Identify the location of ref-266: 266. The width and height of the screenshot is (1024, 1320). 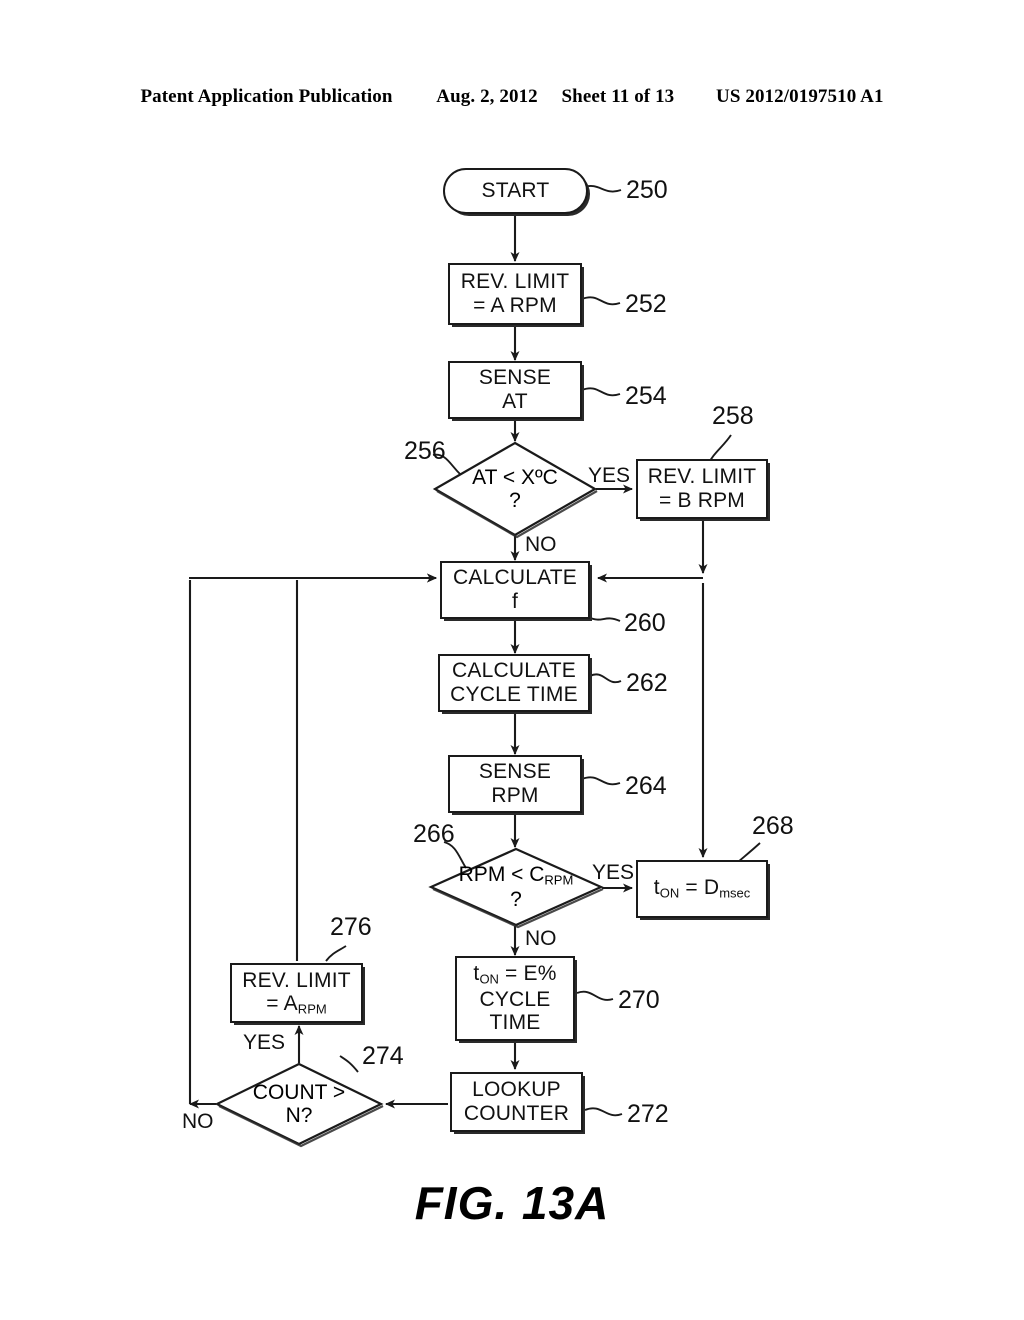
(434, 834).